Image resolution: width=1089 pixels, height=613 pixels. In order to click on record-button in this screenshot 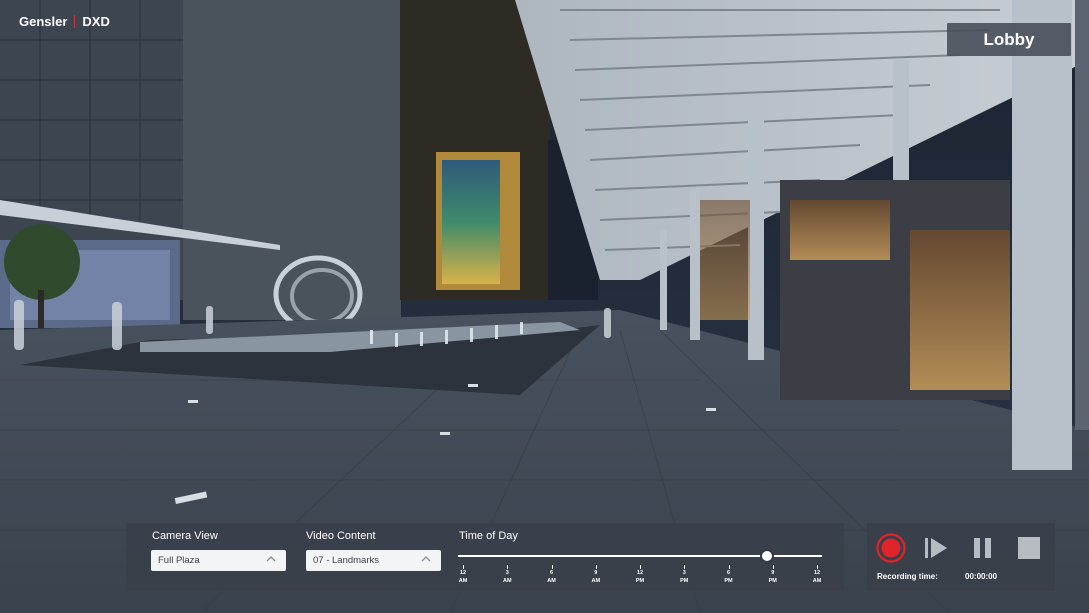, I will do `click(891, 548)`.